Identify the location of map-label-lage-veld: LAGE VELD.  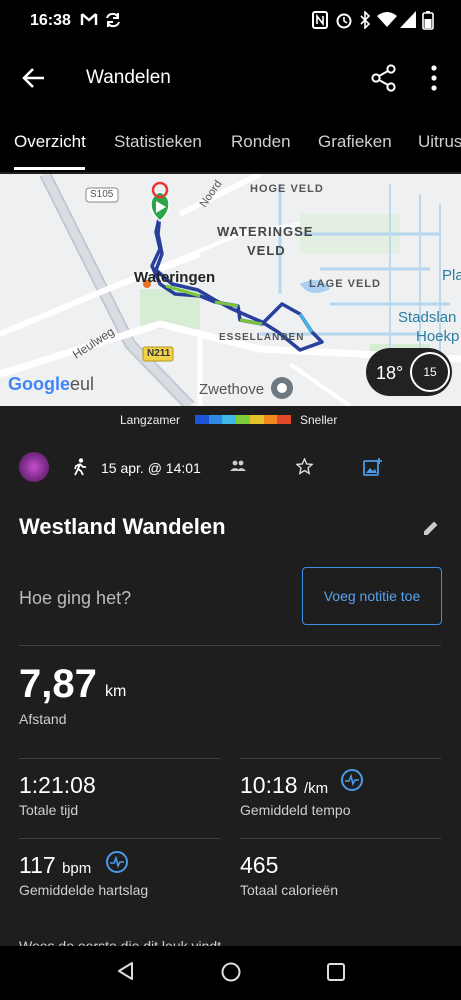
(345, 284).